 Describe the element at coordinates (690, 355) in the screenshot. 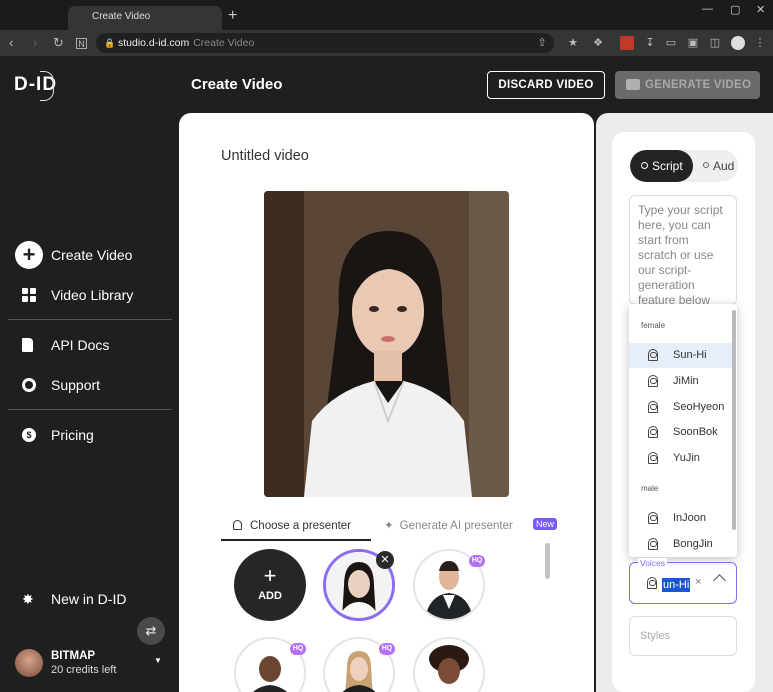

I see `voice-option-label: Sun-Hi` at that location.